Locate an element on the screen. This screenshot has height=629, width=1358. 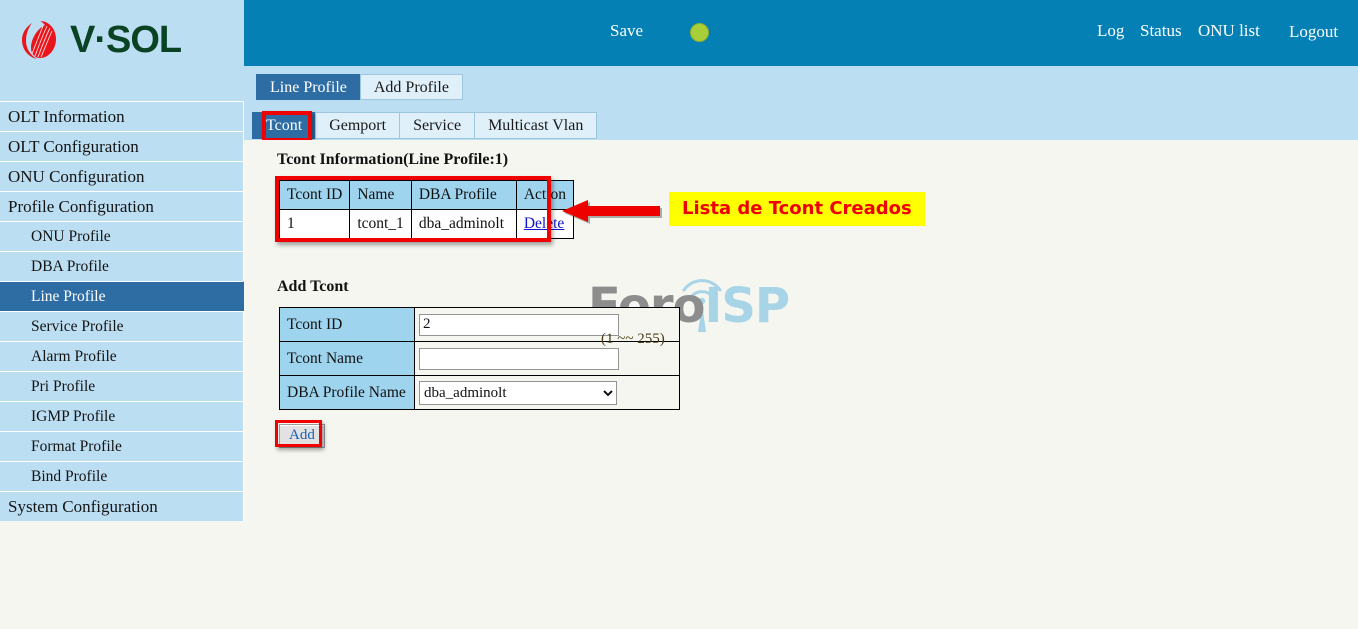
form-row-dba-profile: DBA Profile Name dba_adminolt is located at coordinates (479, 392).